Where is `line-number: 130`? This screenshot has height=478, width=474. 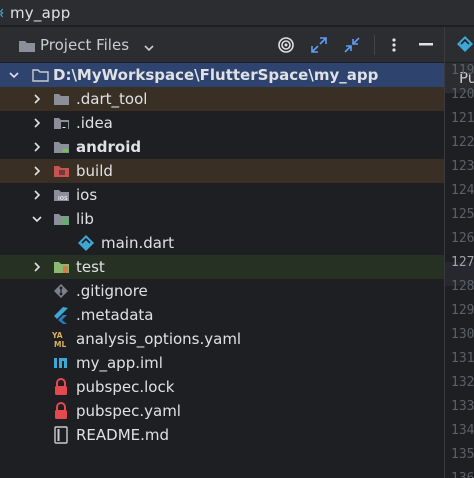 line-number: 130 is located at coordinates (462, 334).